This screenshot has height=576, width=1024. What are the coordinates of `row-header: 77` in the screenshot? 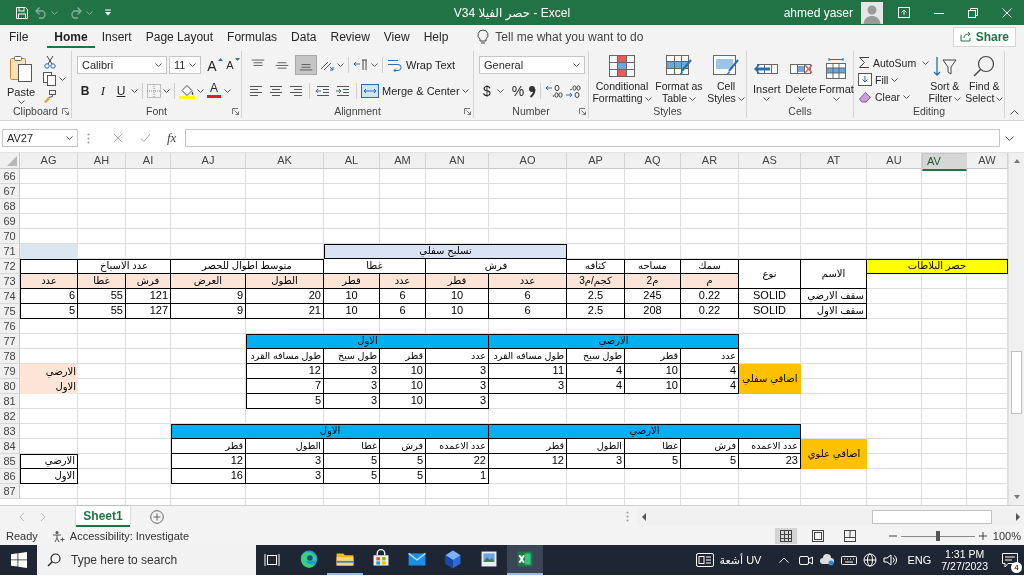 It's located at (10, 341).